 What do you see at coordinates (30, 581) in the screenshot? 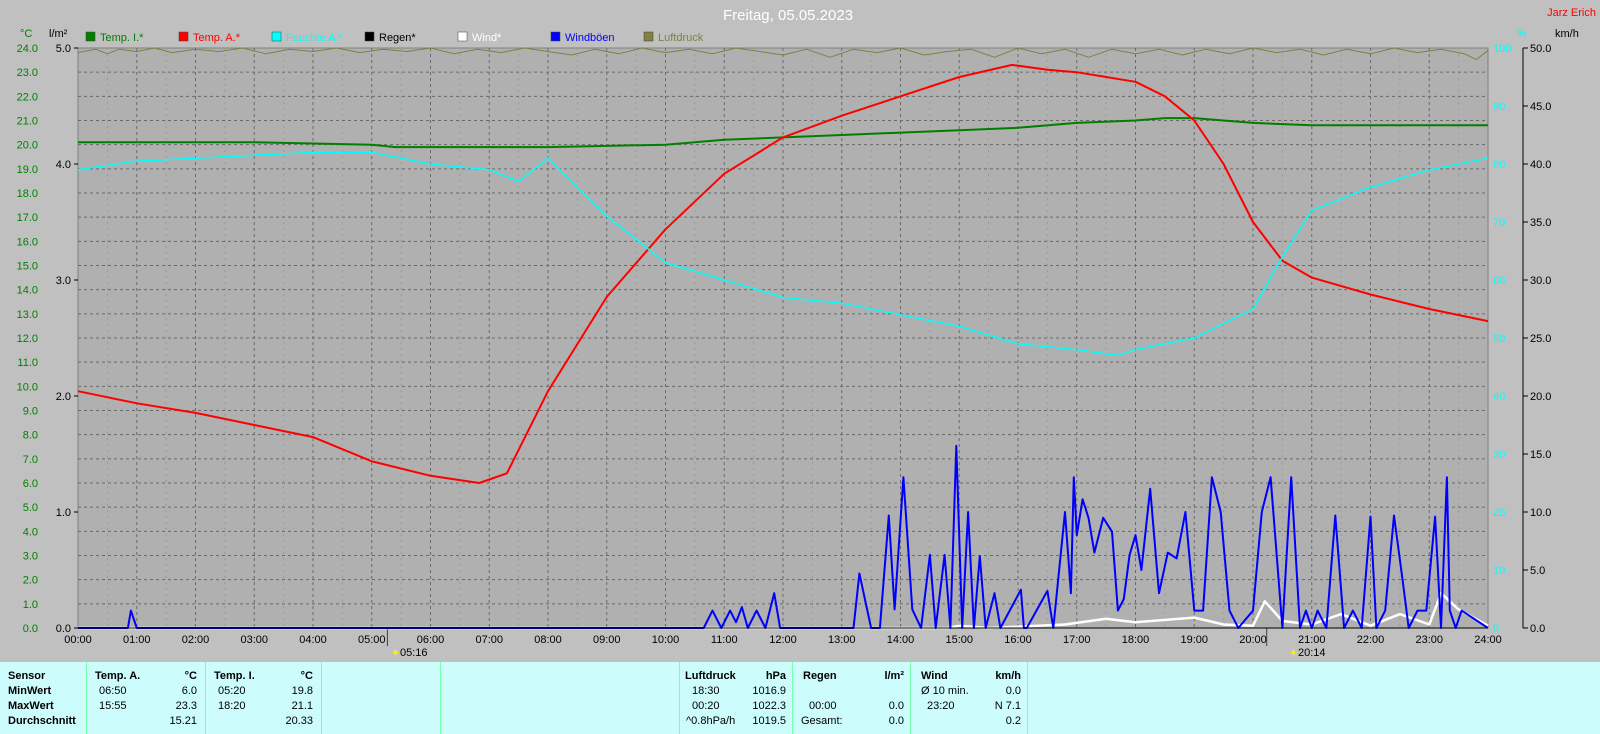
I see `temp-tick-label: 2.0` at bounding box center [30, 581].